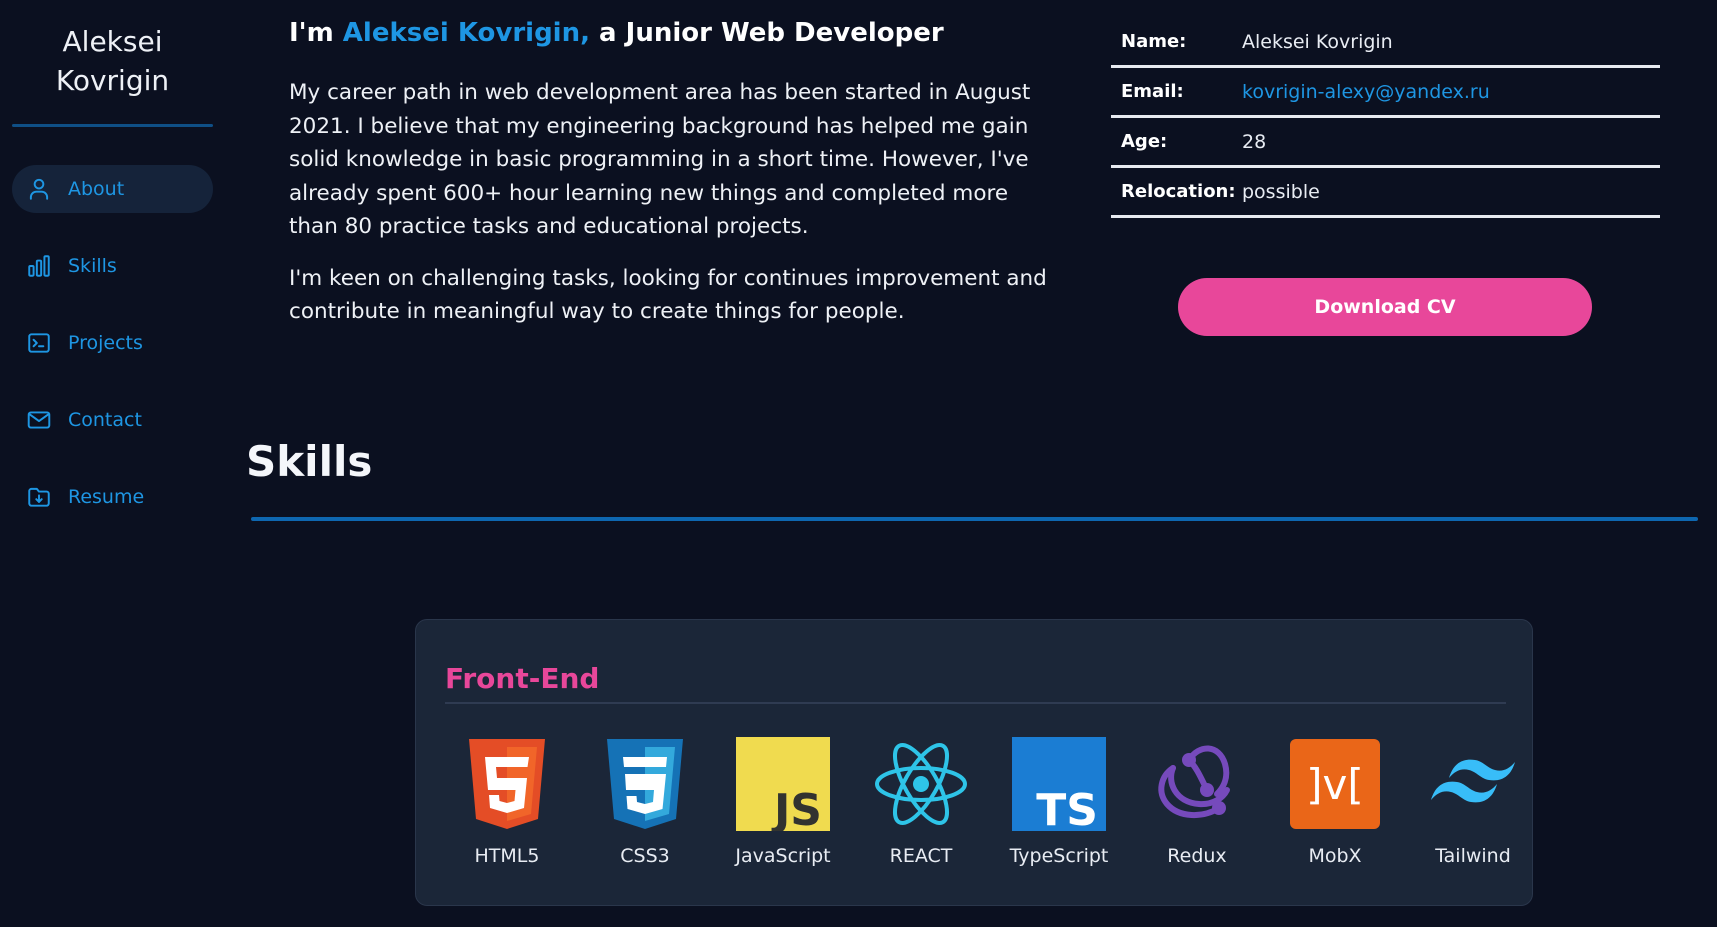 The image size is (1717, 927). Describe the element at coordinates (311, 33) in the screenshot. I see `heading-prefix: I'm` at that location.